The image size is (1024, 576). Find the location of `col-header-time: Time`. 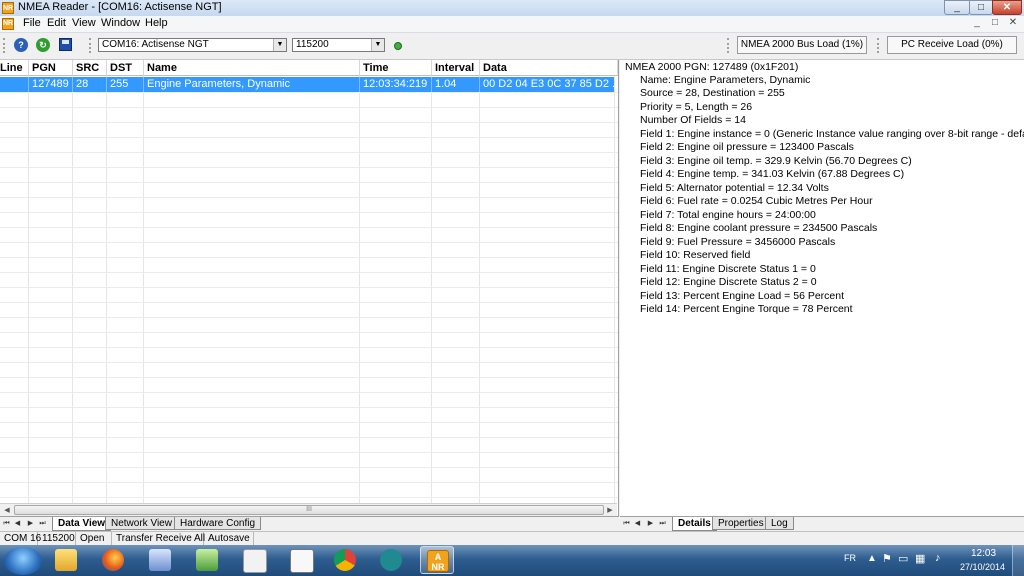

col-header-time: Time is located at coordinates (396, 68).